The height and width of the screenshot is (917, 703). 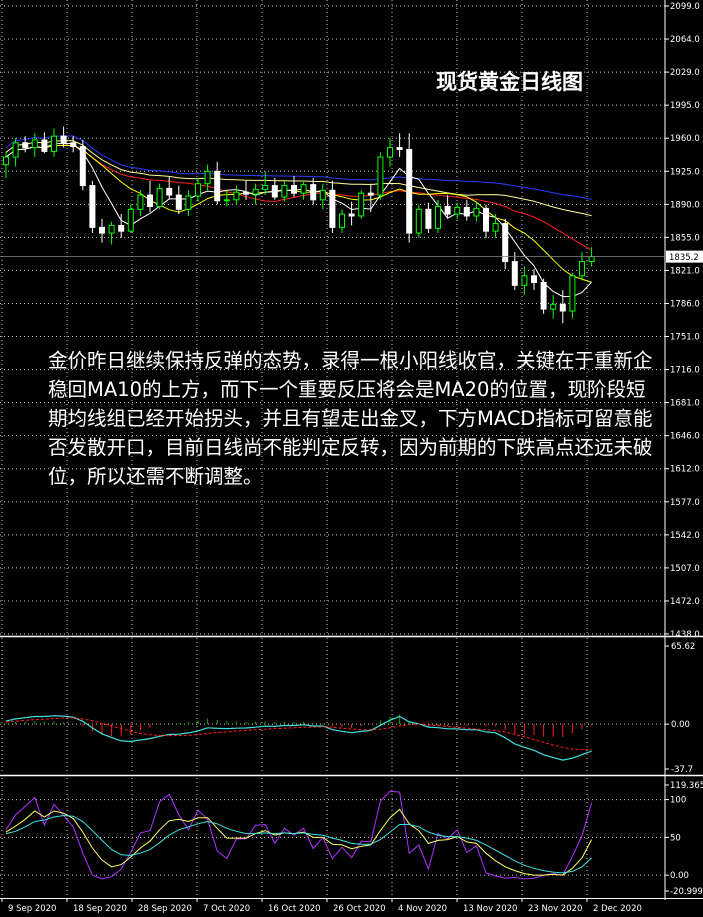 What do you see at coordinates (165, 909) in the screenshot?
I see `date-axis-label: 28 Sep 2020` at bounding box center [165, 909].